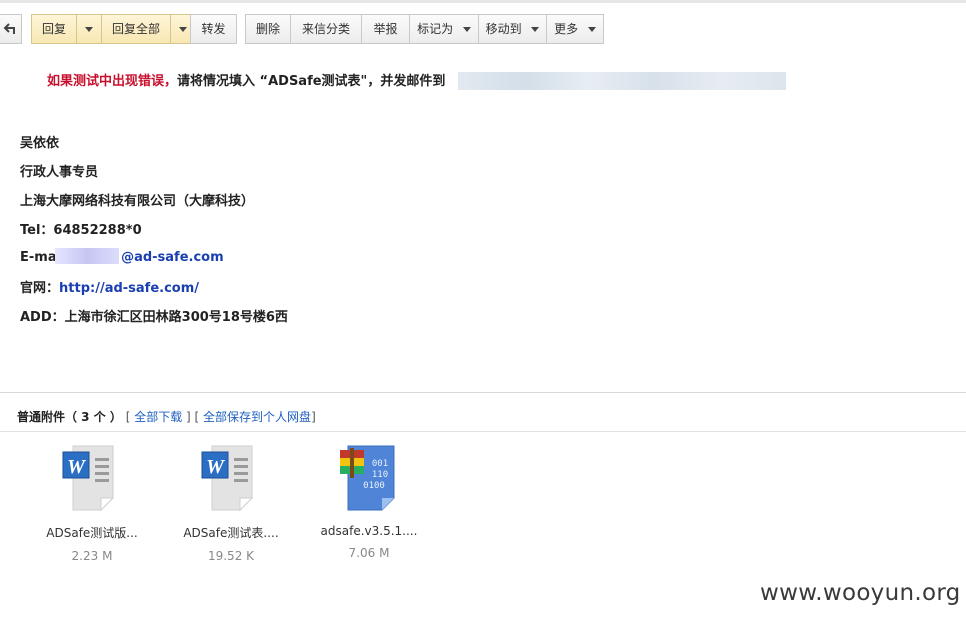 The image size is (966, 622). I want to click on report-button: 举报, so click(385, 29).